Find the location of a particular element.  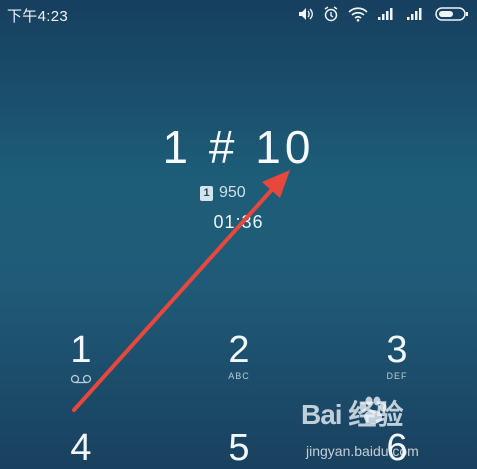

baidu-watermark: Bai 经验 jingyan.baidu.com is located at coordinates (386, 429).